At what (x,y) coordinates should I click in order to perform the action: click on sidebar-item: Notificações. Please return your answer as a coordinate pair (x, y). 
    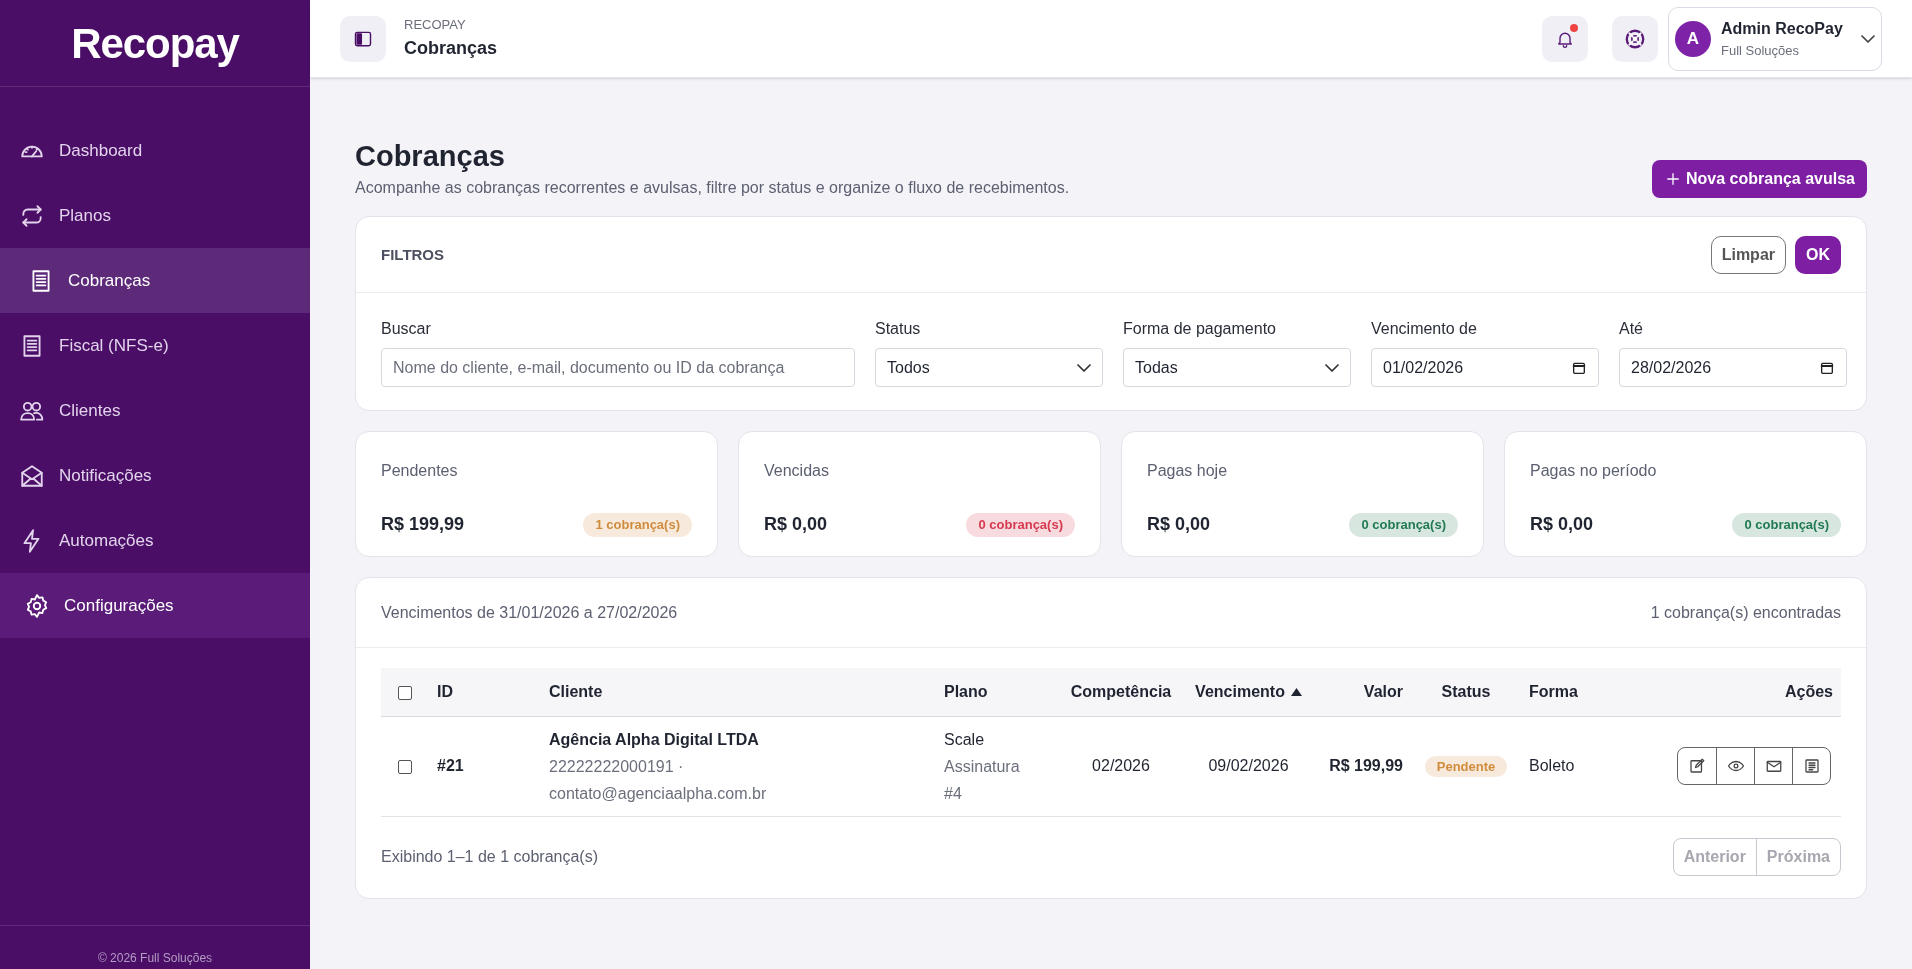
    Looking at the image, I should click on (155, 475).